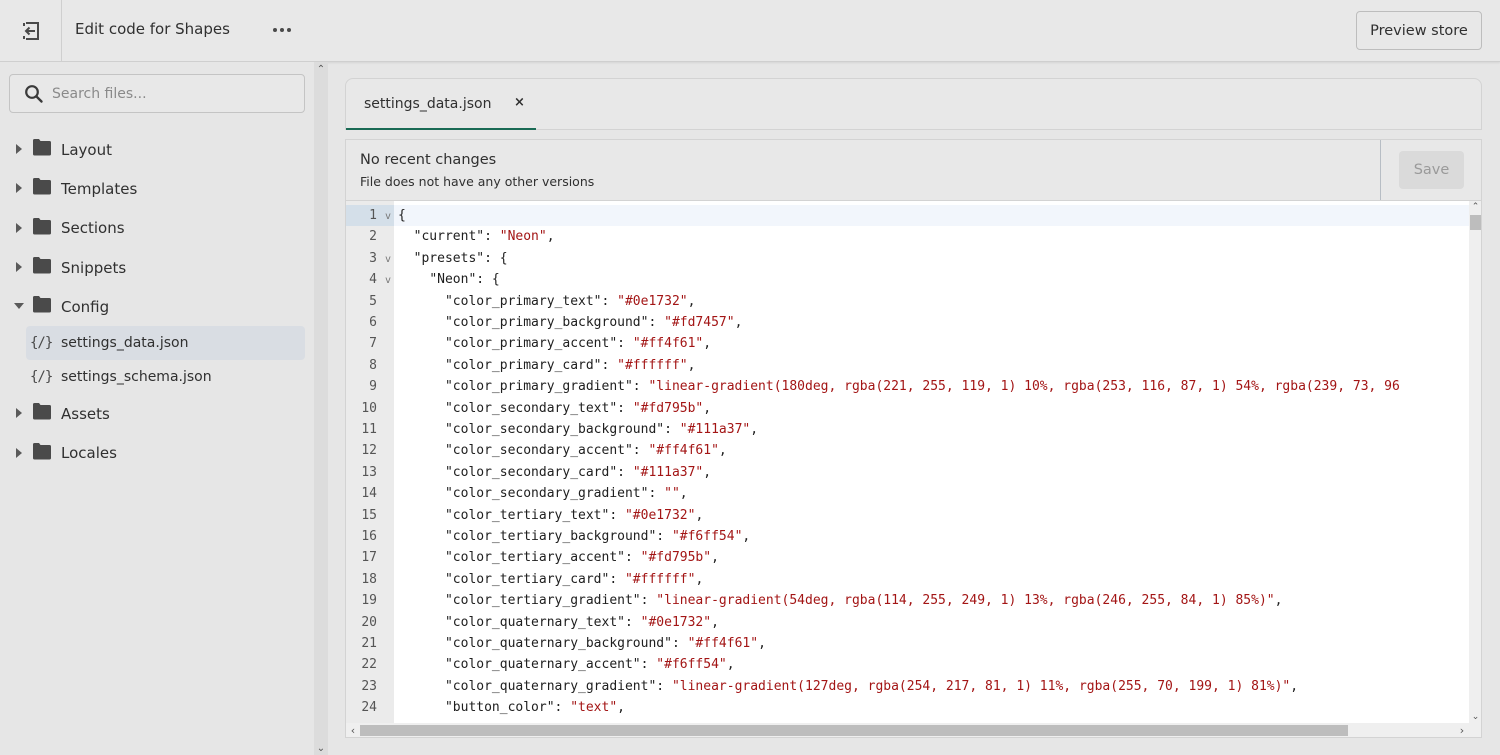 This screenshot has height=755, width=1500. I want to click on ellipsis-dot, so click(282, 30).